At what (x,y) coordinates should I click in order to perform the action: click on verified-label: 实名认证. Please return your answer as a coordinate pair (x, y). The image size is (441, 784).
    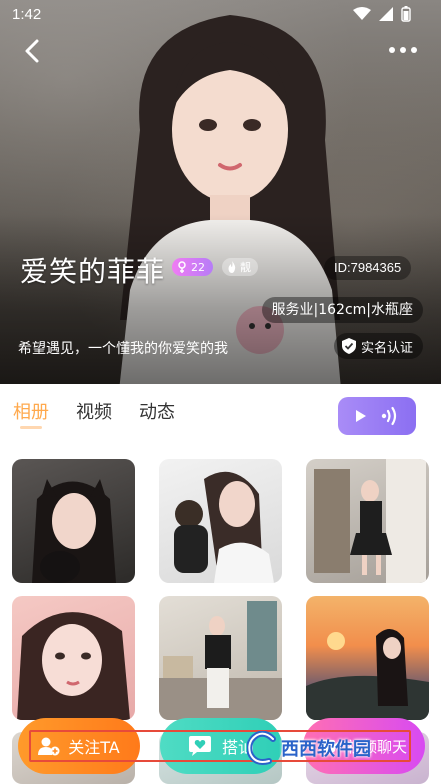
    Looking at the image, I should click on (386, 348).